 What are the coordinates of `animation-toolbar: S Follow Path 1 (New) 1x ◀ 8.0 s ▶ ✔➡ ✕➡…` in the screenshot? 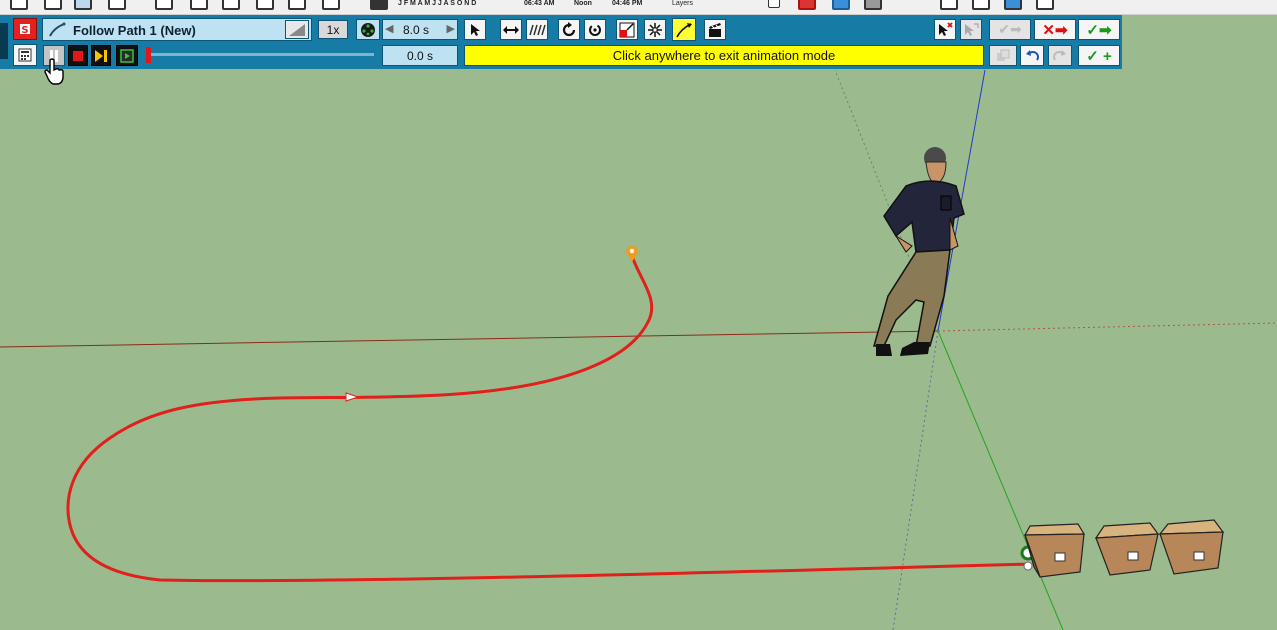 It's located at (561, 42).